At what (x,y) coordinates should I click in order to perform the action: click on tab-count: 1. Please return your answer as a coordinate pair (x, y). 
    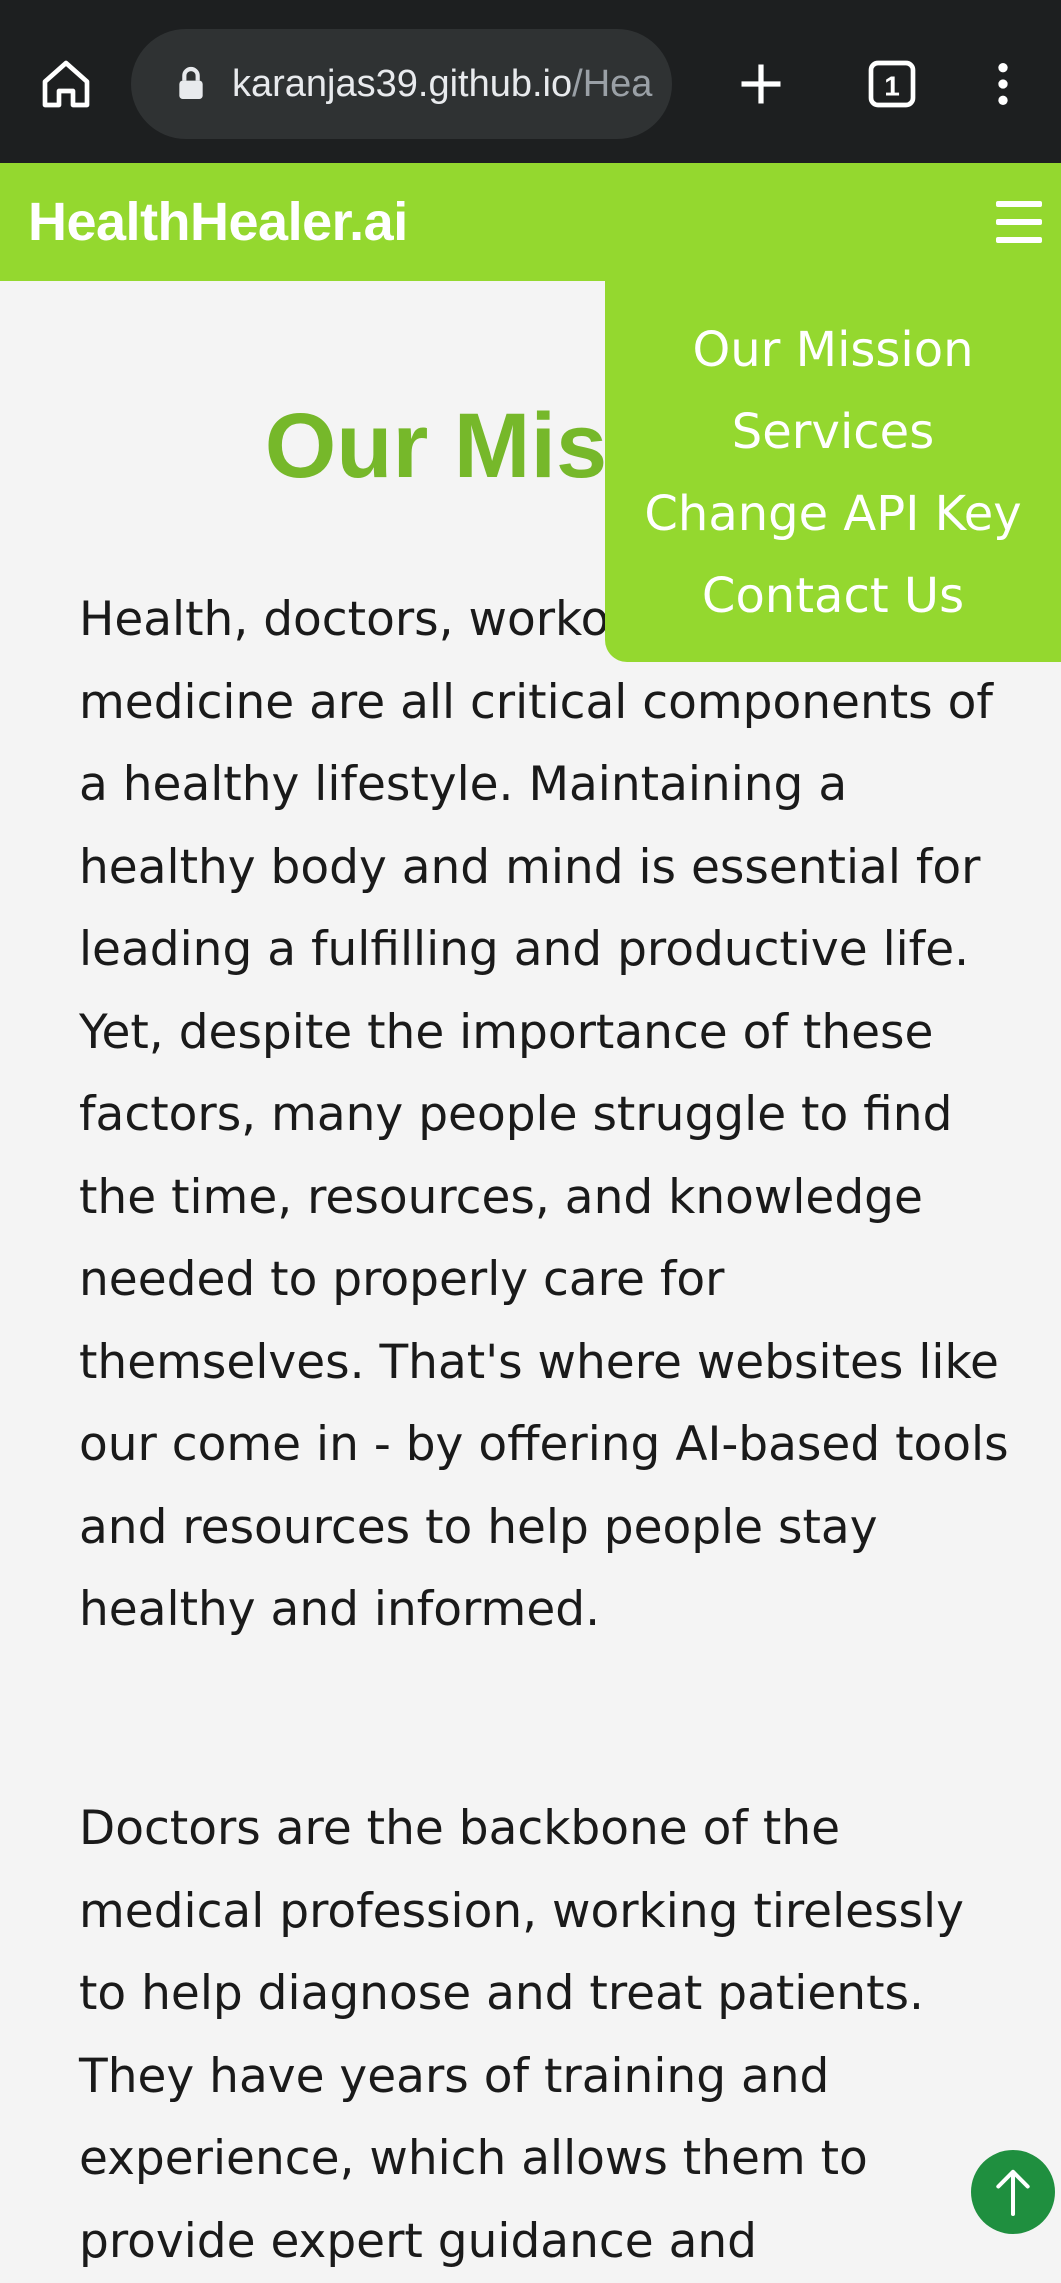
    Looking at the image, I should click on (892, 86).